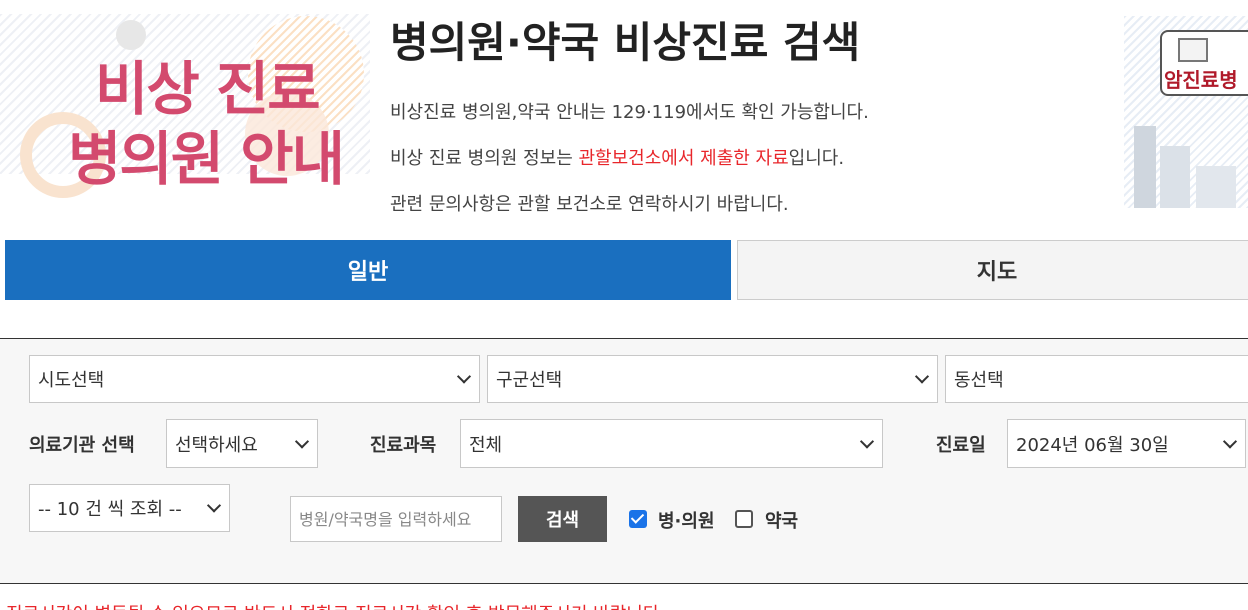 The width and height of the screenshot is (1248, 610). Describe the element at coordinates (403, 445) in the screenshot. I see `department-label: 진료과목` at that location.